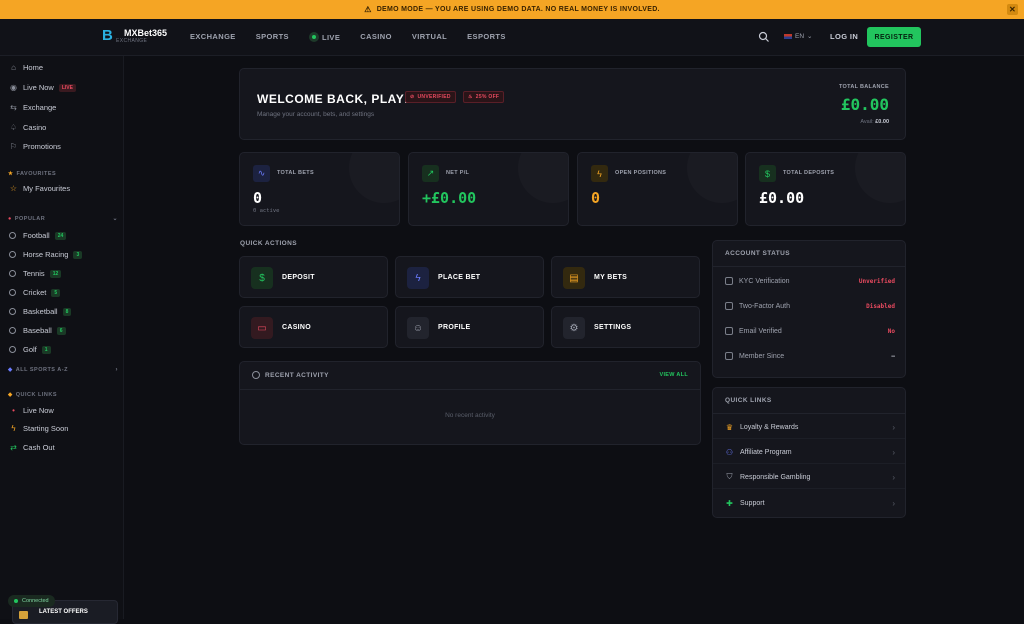 This screenshot has height=624, width=1024. What do you see at coordinates (458, 173) in the screenshot?
I see `stat-label: NET P/L` at bounding box center [458, 173].